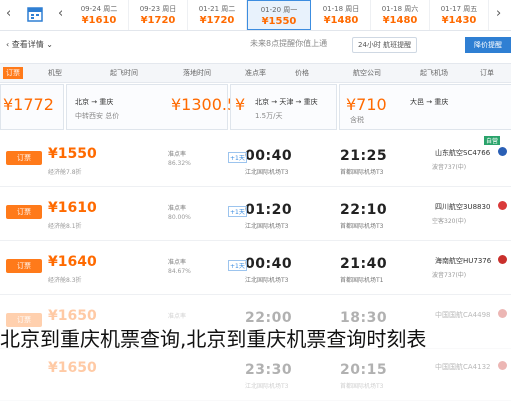  Describe the element at coordinates (217, 9) in the screenshot. I see `date-cell-date: 01-21 周二` at that location.